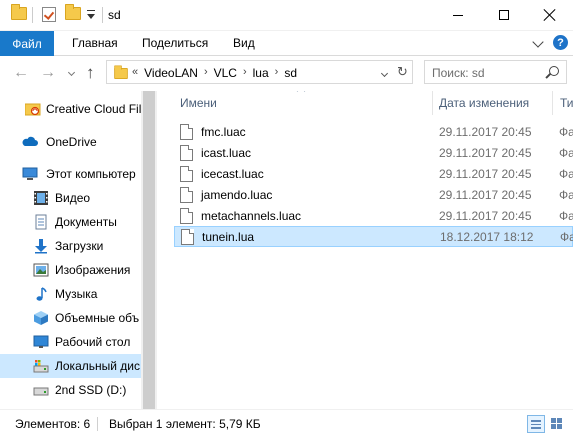 The image size is (573, 437). What do you see at coordinates (402, 72) in the screenshot?
I see `refresh-icon: ↻` at bounding box center [402, 72].